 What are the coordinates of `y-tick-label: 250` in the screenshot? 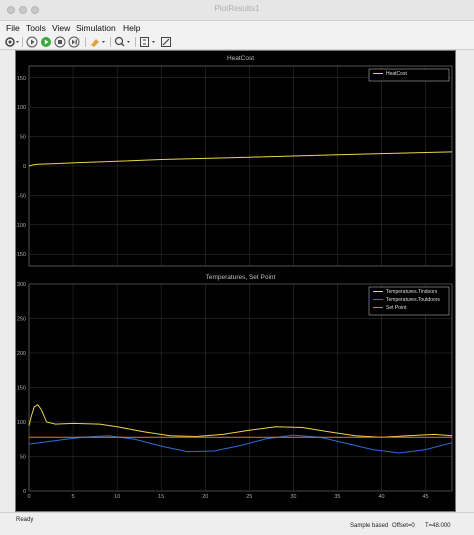 It's located at (21, 320).